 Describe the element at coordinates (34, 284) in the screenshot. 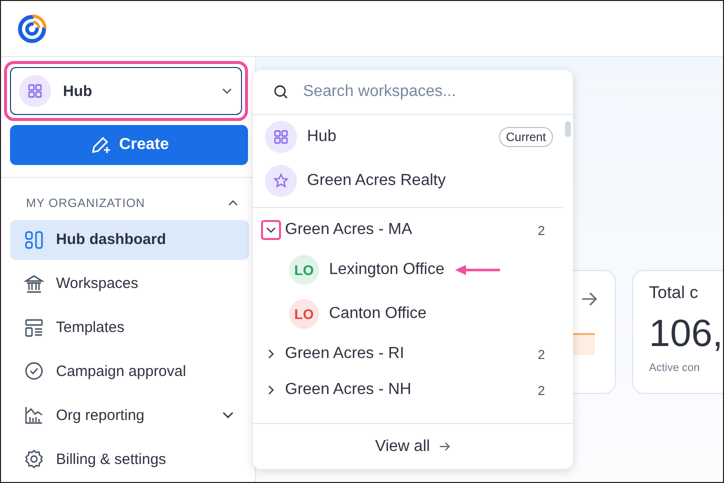

I see `bank-icon` at that location.